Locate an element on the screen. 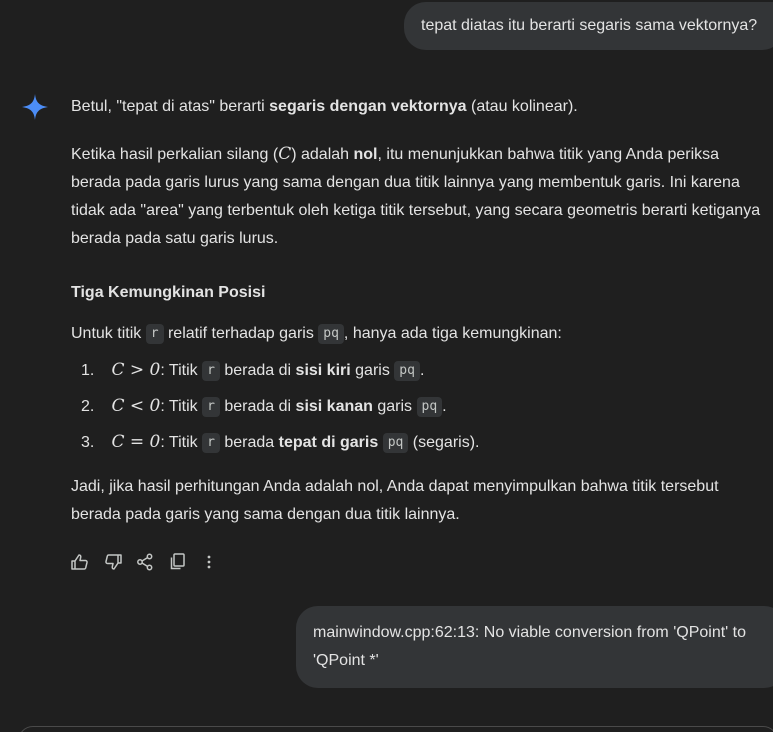 This screenshot has width=773, height=732. copy-icon is located at coordinates (178, 562).